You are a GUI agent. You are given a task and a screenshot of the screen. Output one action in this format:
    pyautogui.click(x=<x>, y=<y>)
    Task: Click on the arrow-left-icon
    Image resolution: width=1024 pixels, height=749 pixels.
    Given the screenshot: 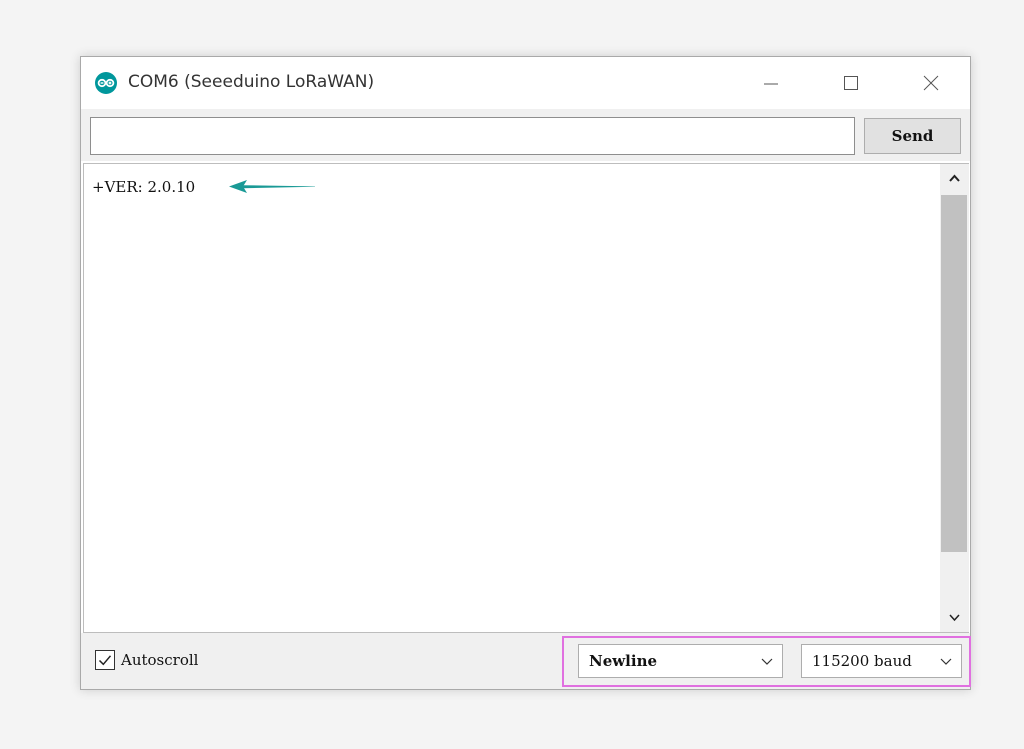 What is the action you would take?
    pyautogui.click(x=272, y=186)
    